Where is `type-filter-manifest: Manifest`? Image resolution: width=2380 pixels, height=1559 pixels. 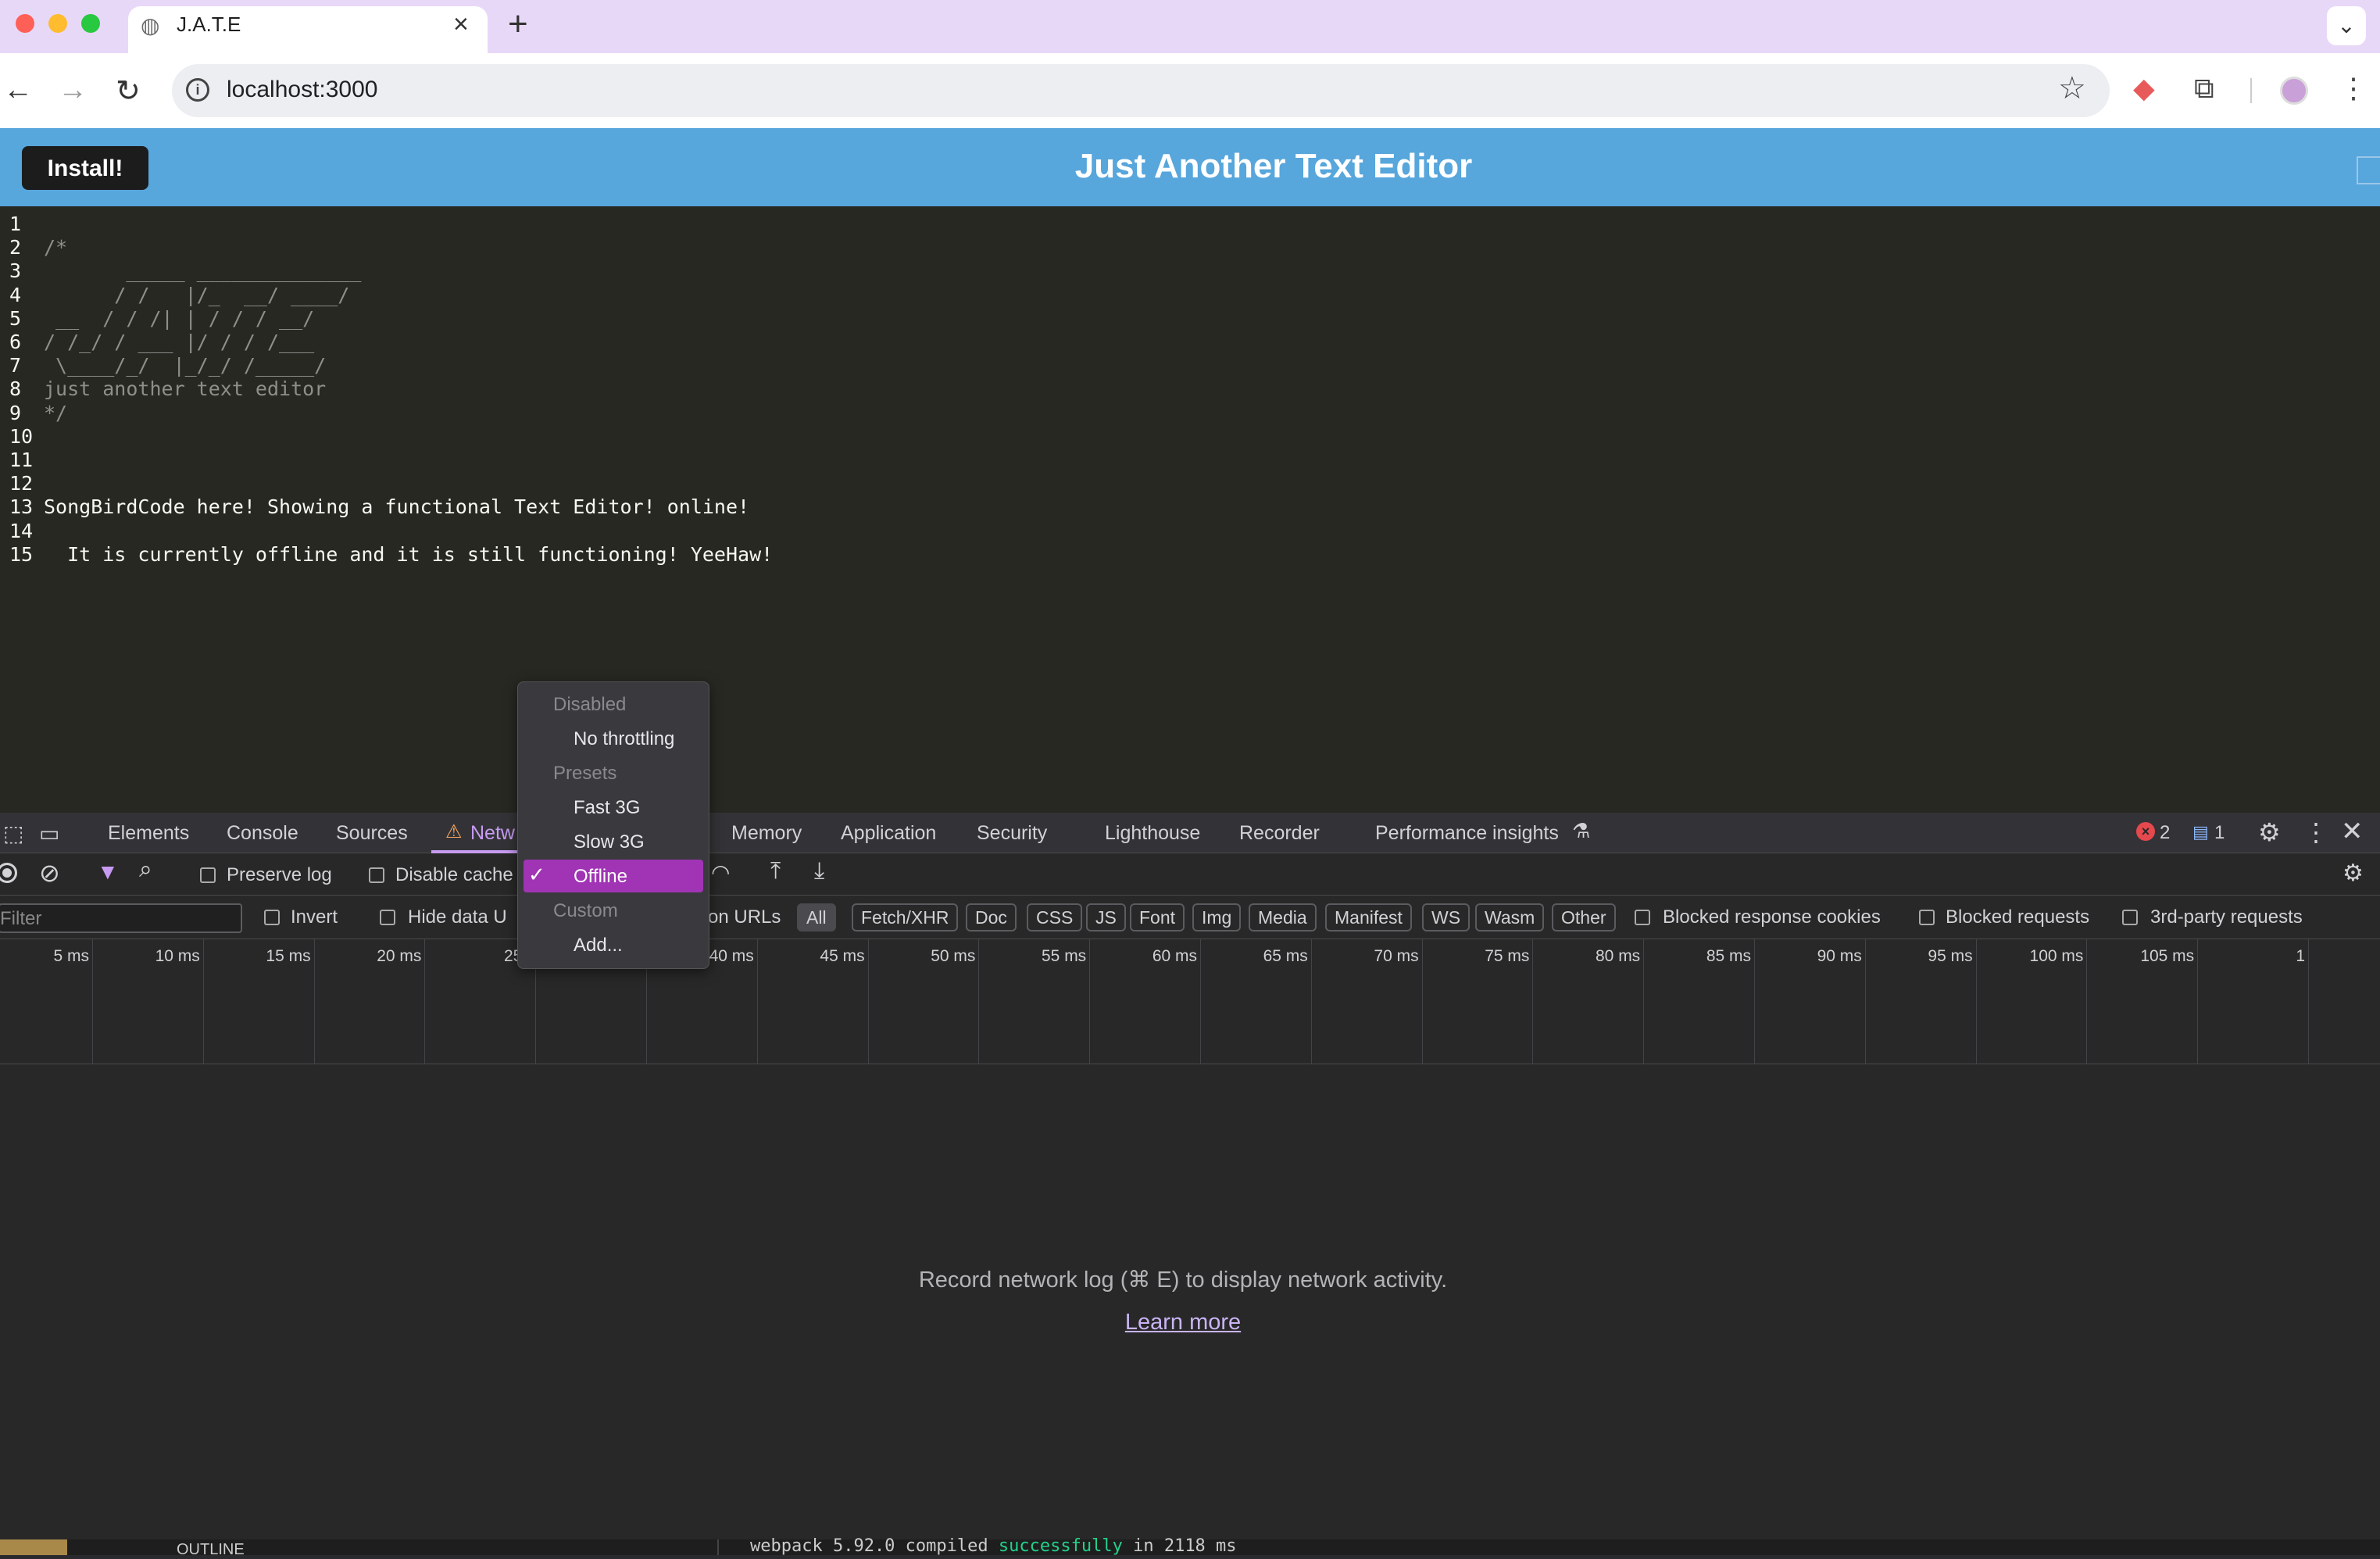 type-filter-manifest: Manifest is located at coordinates (1368, 917).